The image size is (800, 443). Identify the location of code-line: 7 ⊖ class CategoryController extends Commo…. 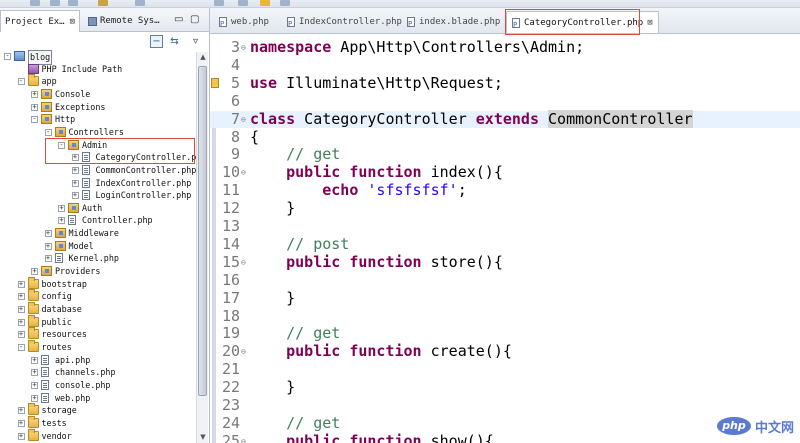
(505, 119).